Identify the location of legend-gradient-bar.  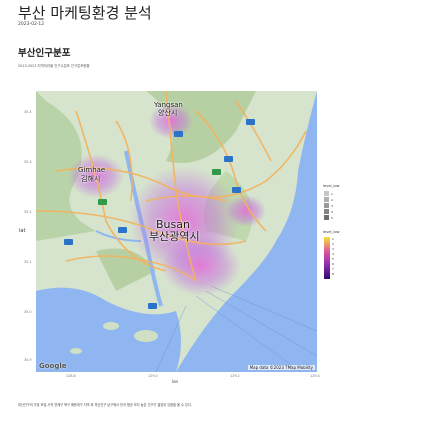
(327, 258).